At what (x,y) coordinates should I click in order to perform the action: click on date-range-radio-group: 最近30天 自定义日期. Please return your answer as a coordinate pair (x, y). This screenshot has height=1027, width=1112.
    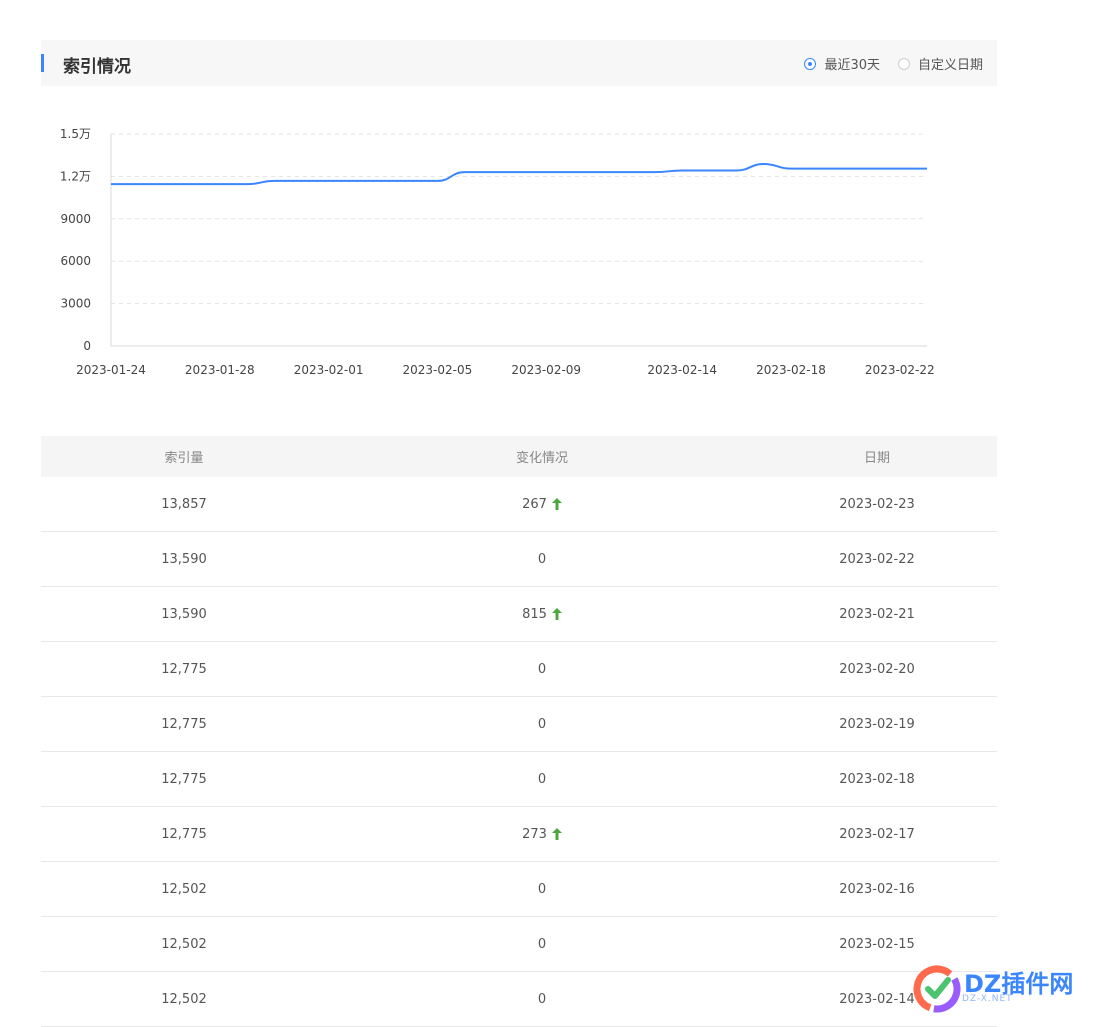
    Looking at the image, I should click on (884, 63).